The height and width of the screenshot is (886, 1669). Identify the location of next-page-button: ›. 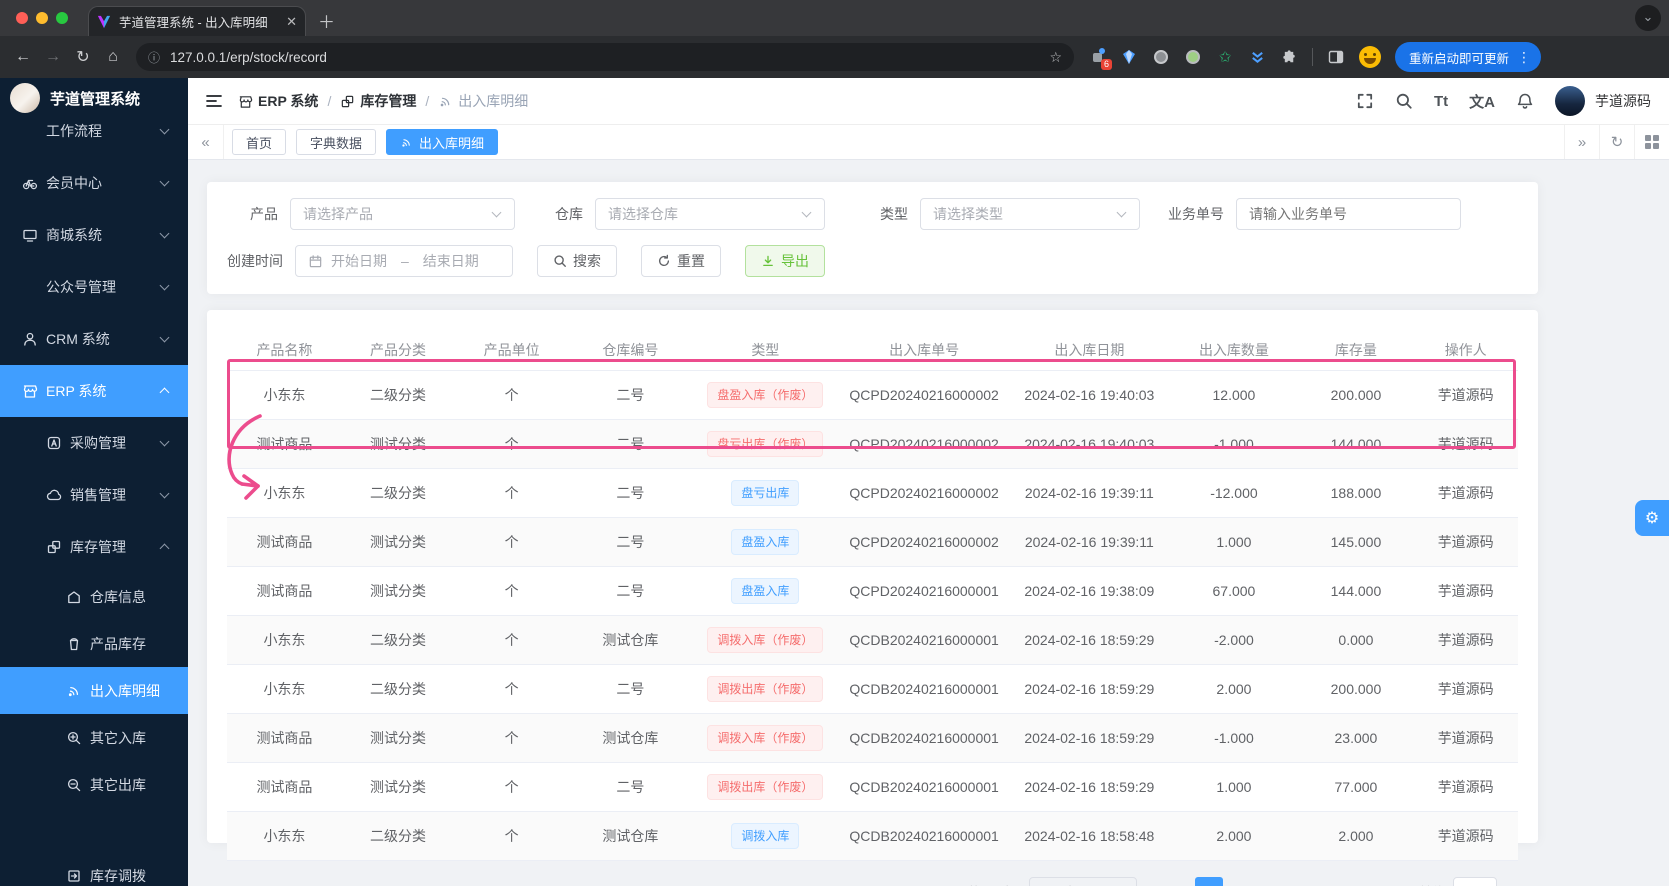
(1388, 881).